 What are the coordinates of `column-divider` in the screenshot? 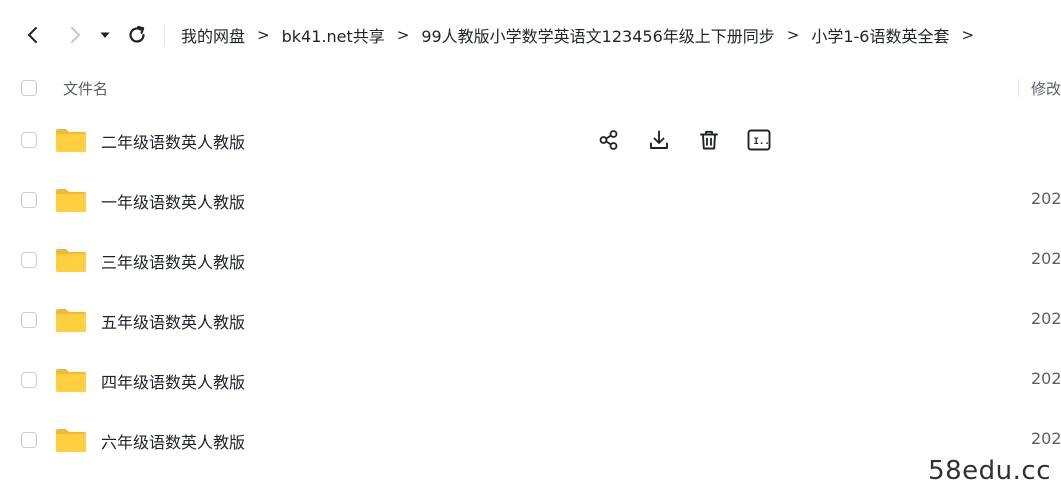 It's located at (1018, 88).